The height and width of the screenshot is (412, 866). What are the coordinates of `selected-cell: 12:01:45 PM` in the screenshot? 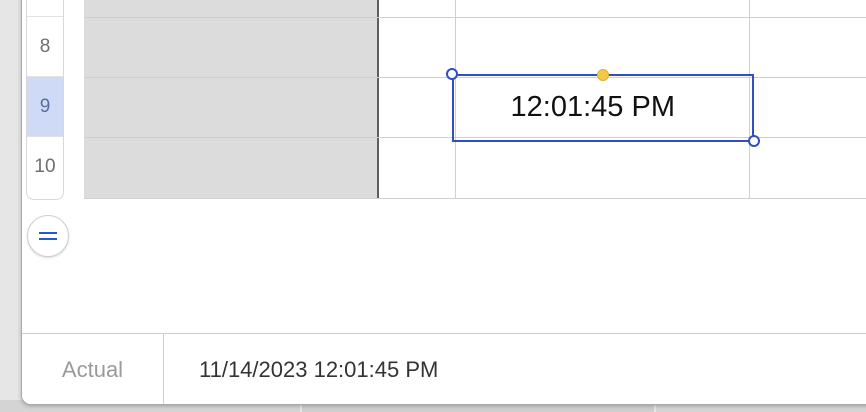 It's located at (541, 107).